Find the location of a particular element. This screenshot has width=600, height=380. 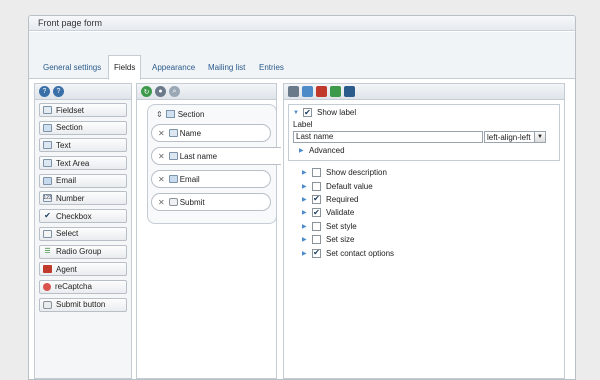

tab-general-settings: General settings is located at coordinates (72, 68).